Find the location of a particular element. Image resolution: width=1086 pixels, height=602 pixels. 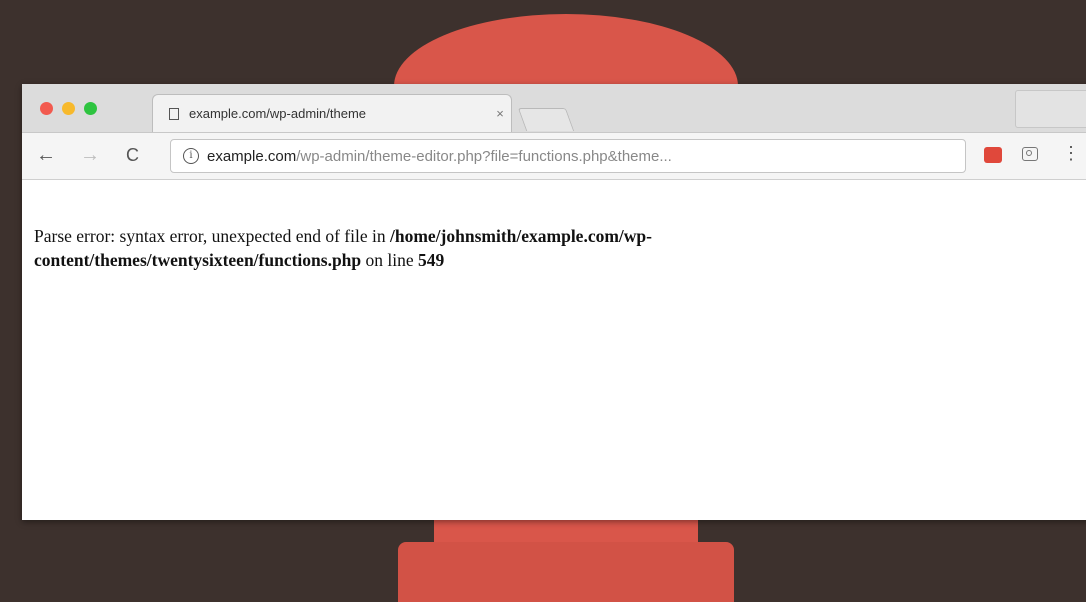

error-line-number: 549 is located at coordinates (431, 260).